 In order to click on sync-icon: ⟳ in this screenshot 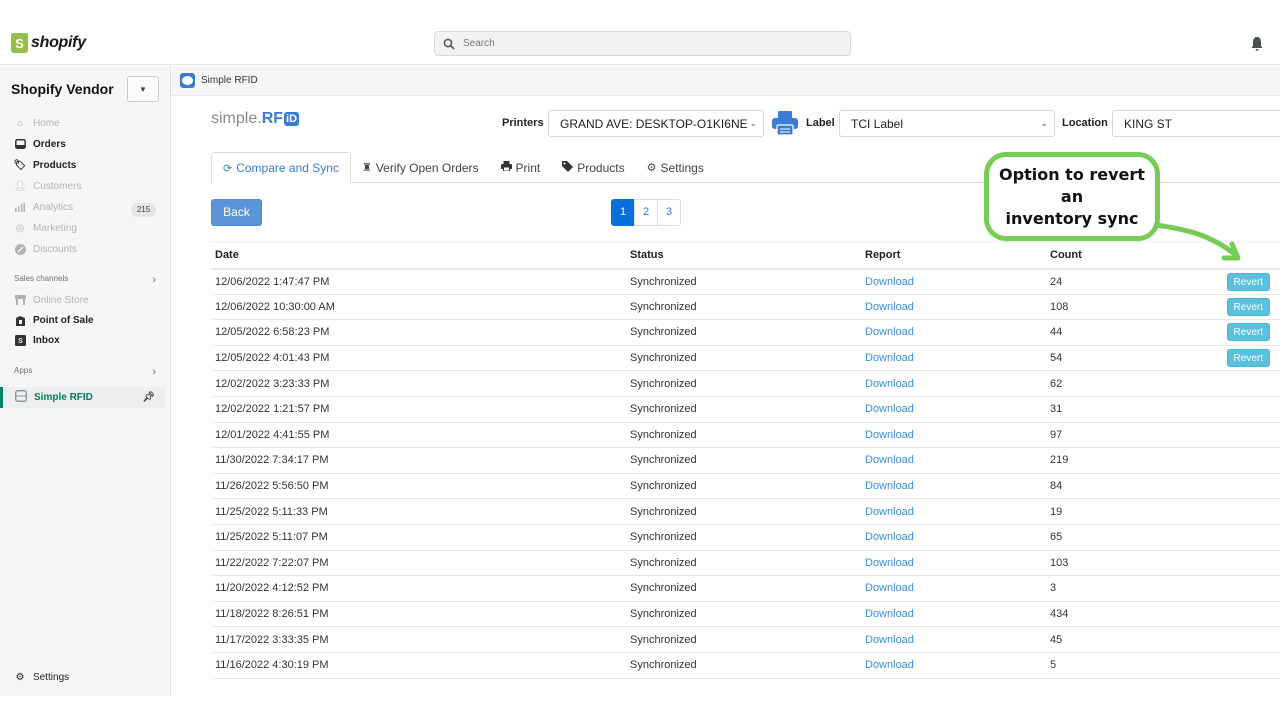, I will do `click(228, 168)`.